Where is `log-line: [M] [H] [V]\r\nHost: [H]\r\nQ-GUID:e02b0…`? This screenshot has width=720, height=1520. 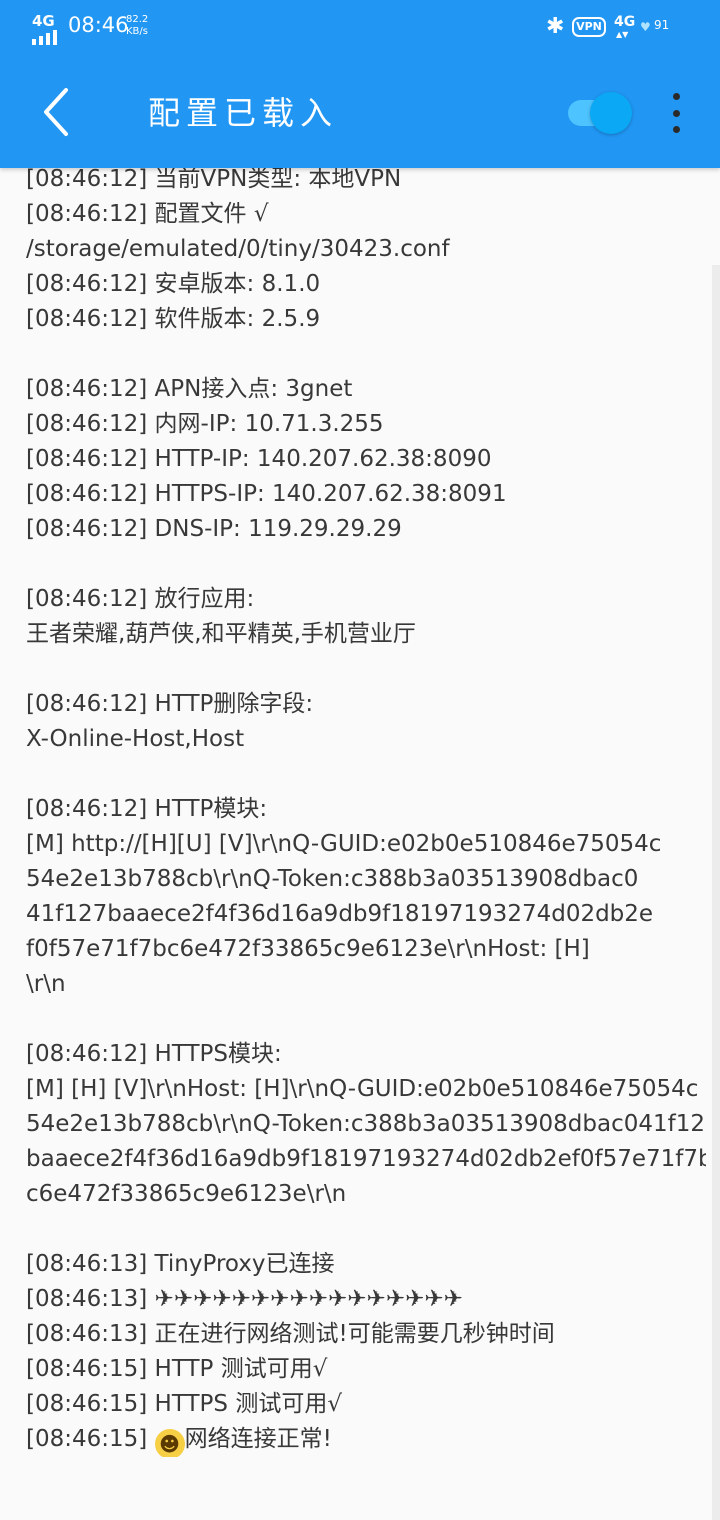 log-line: [M] [H] [V]\r\nHost: [H]\r\nQ-GUID:e02b0… is located at coordinates (362, 1089).